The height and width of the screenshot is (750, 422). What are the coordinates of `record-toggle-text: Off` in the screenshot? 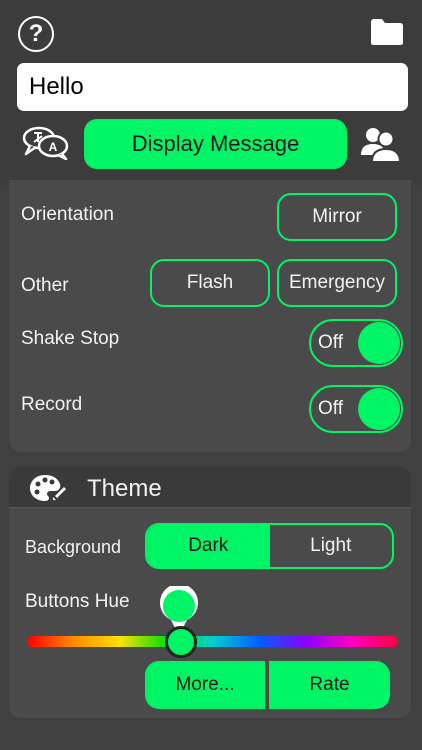 It's located at (330, 408).